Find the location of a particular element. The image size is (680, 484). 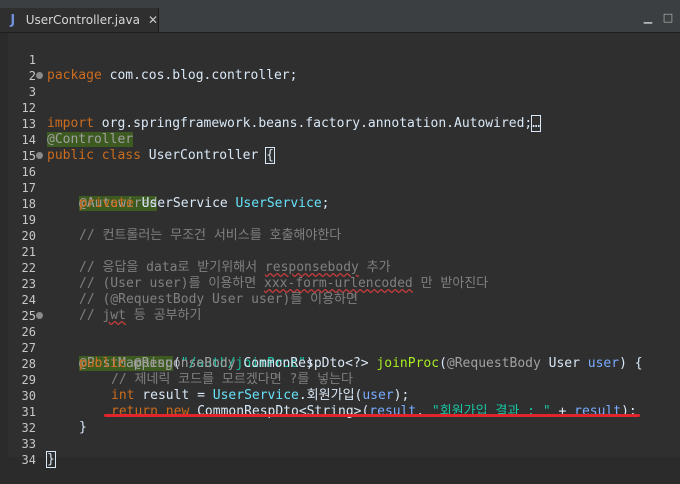

code-line: 2 is located at coordinates (340, 67).